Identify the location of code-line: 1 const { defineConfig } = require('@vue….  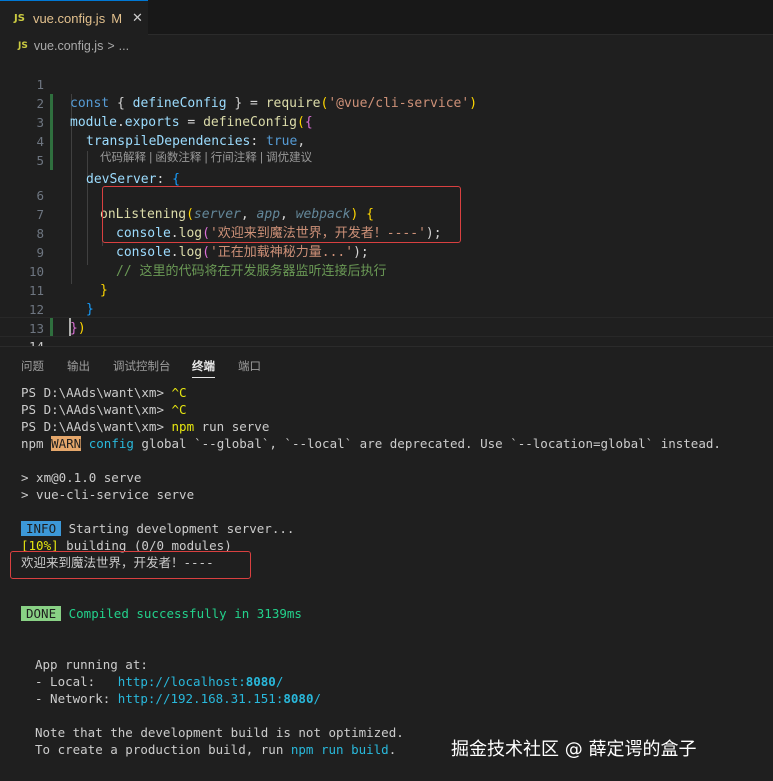
(386, 83).